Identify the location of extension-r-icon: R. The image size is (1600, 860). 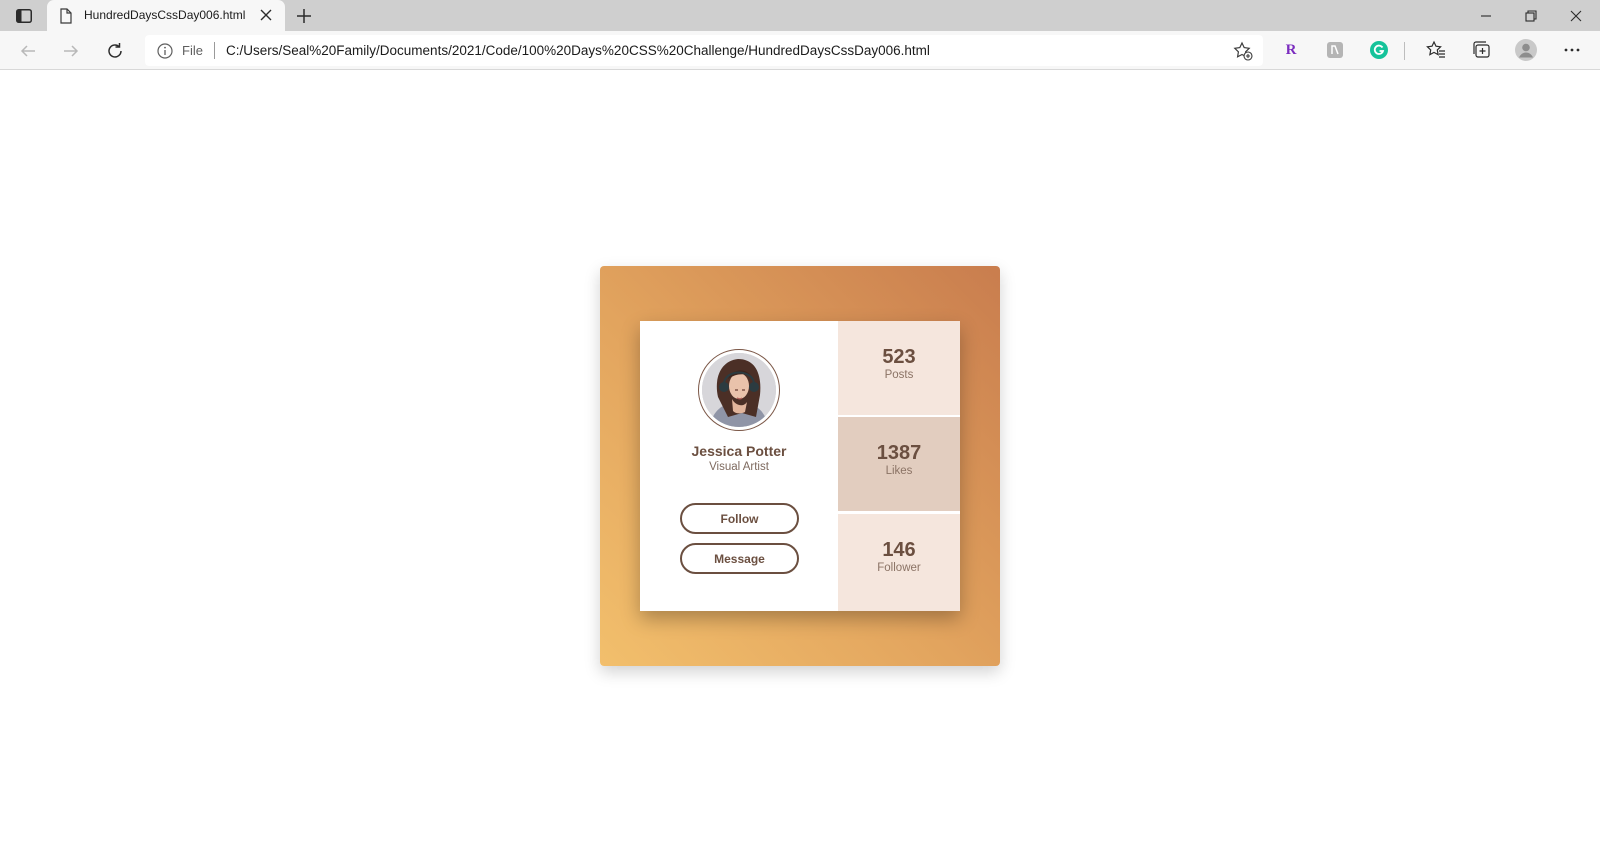
(1291, 50).